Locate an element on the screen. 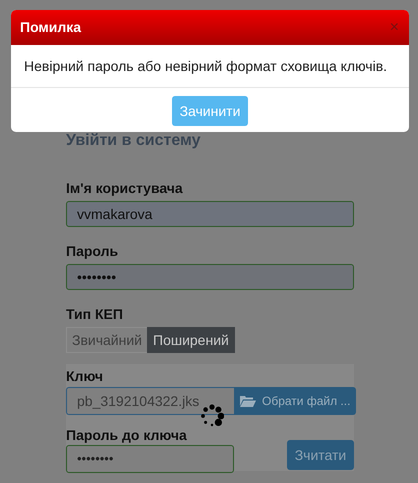 The height and width of the screenshot is (483, 418). key-type-toggle: Поширений is located at coordinates (191, 340).